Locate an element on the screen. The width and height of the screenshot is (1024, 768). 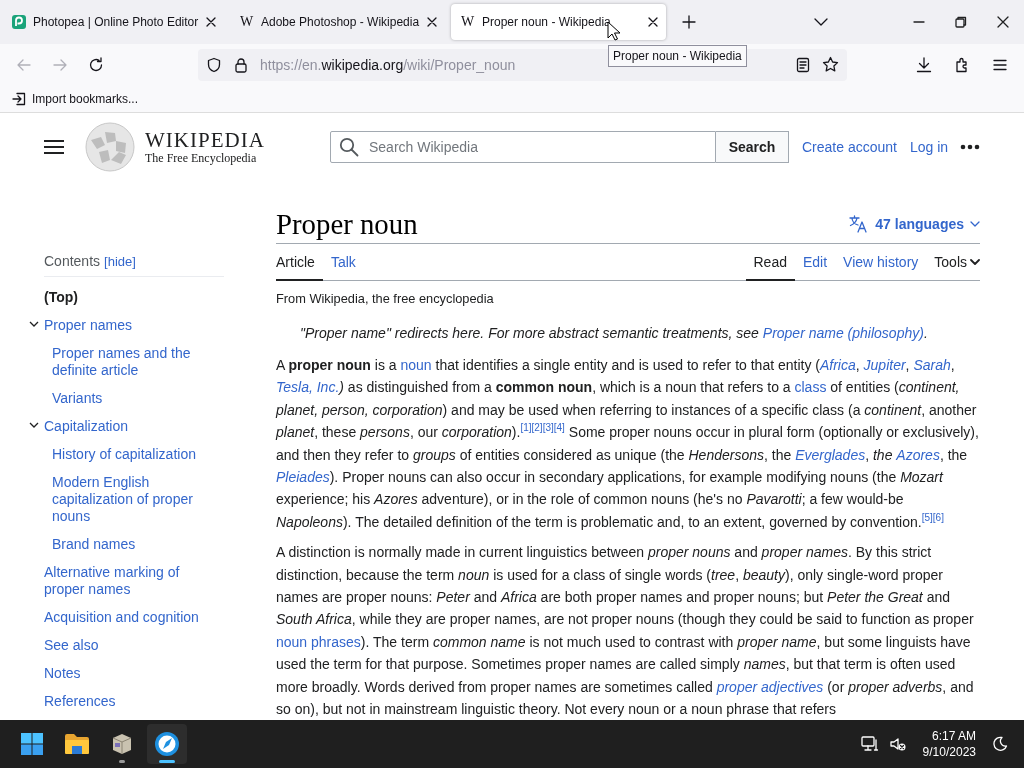
tab-title: Proper noun - Wikipedia is located at coordinates (547, 22).